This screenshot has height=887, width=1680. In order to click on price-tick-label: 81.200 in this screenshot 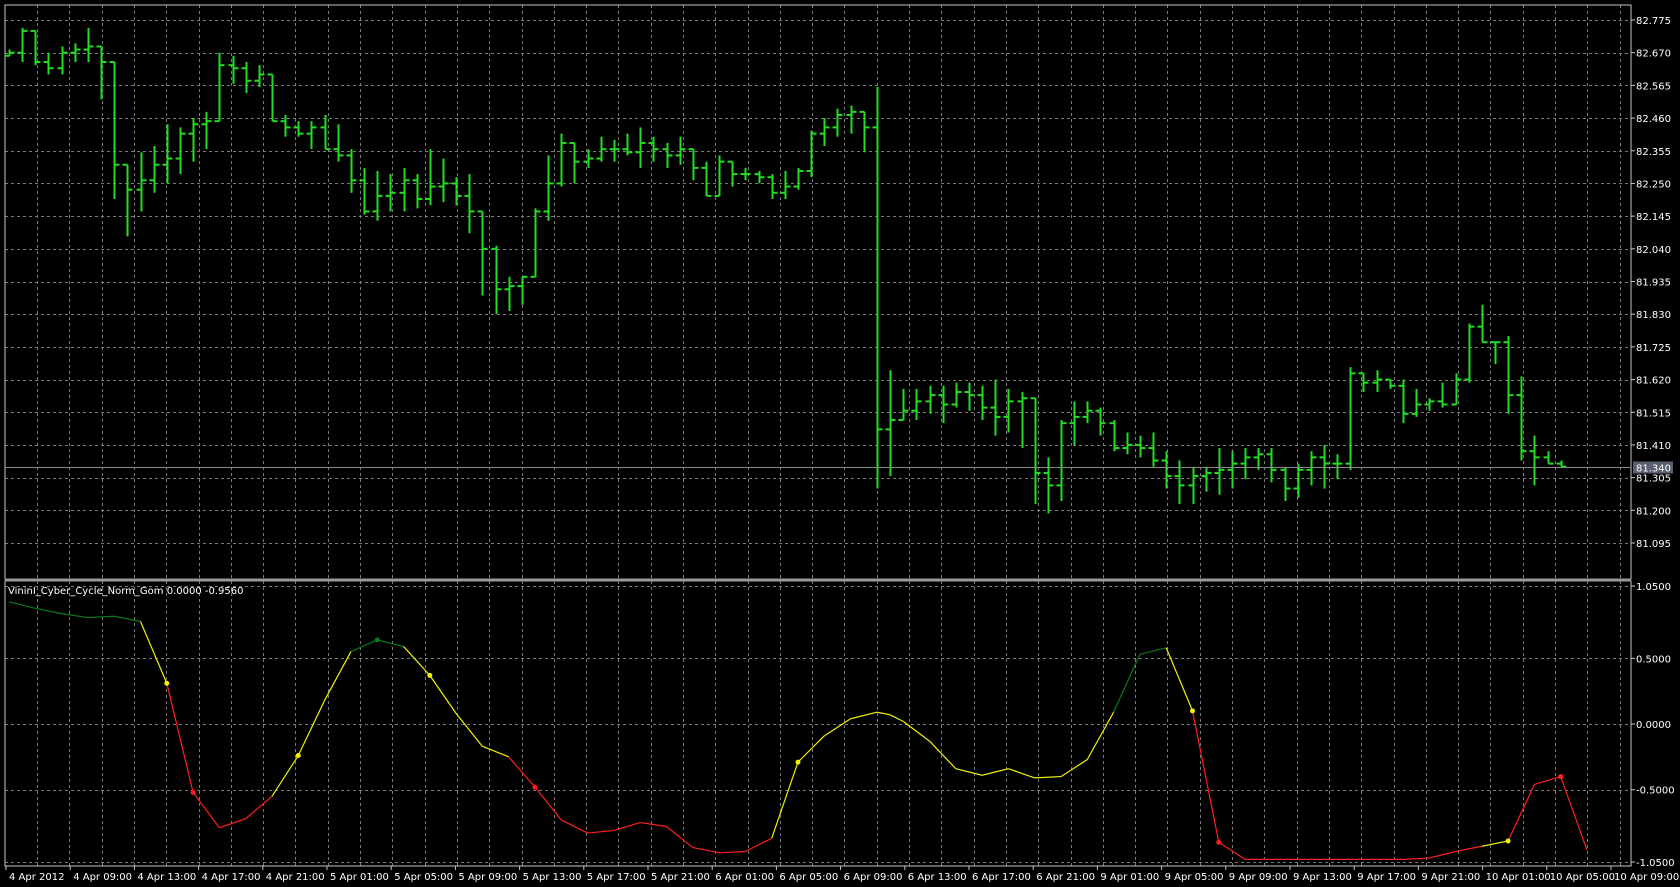, I will do `click(1653, 511)`.